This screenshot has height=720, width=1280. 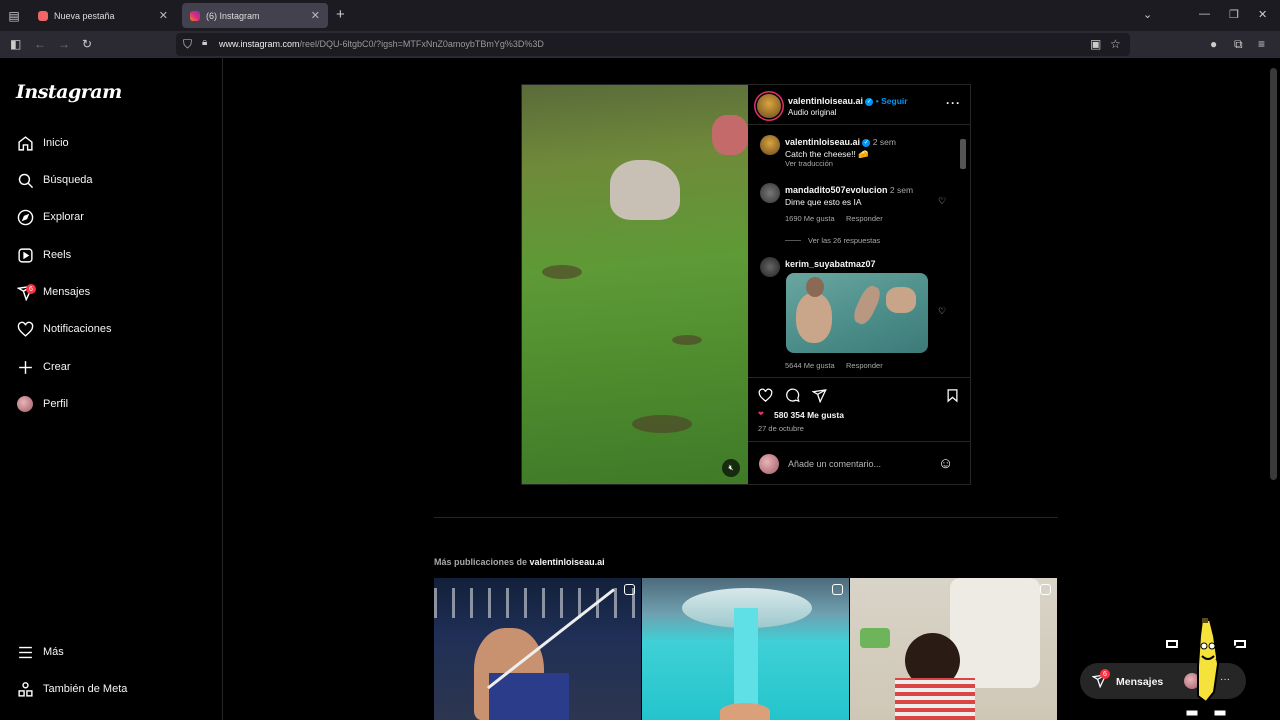 I want to click on audio-label: Audio original, so click(x=812, y=112).